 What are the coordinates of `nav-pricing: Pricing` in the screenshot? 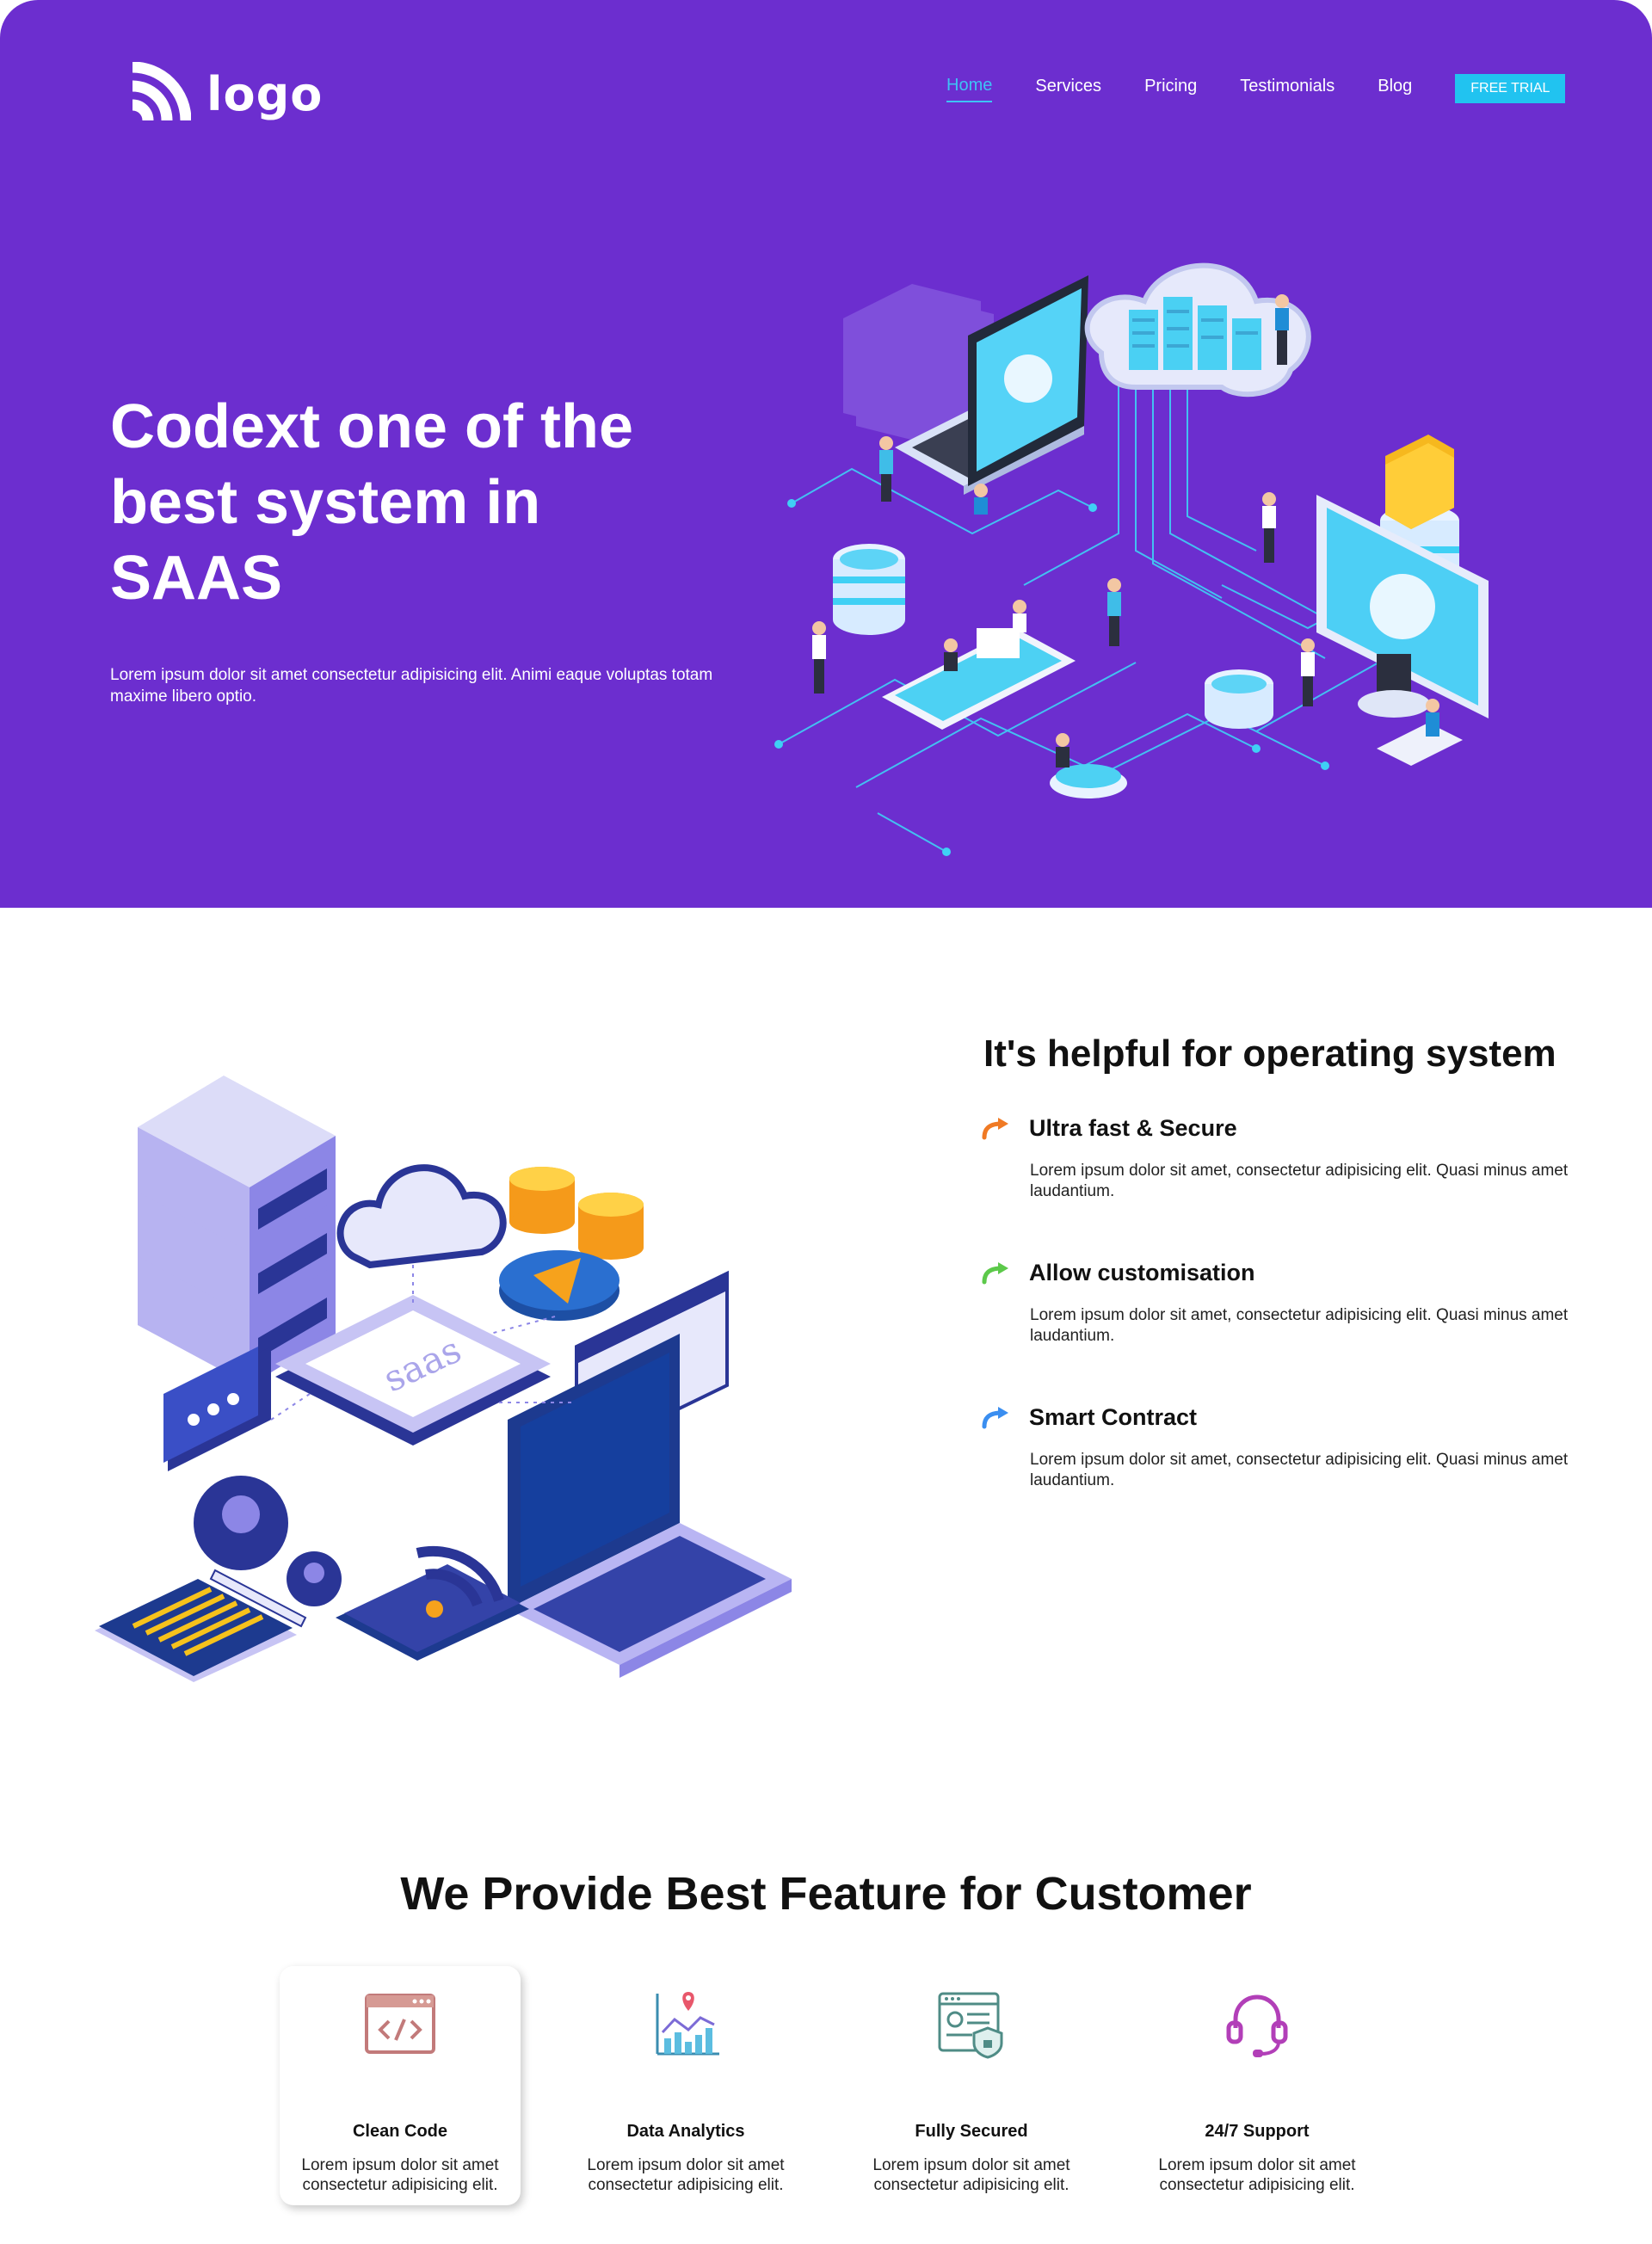 It's located at (1170, 89).